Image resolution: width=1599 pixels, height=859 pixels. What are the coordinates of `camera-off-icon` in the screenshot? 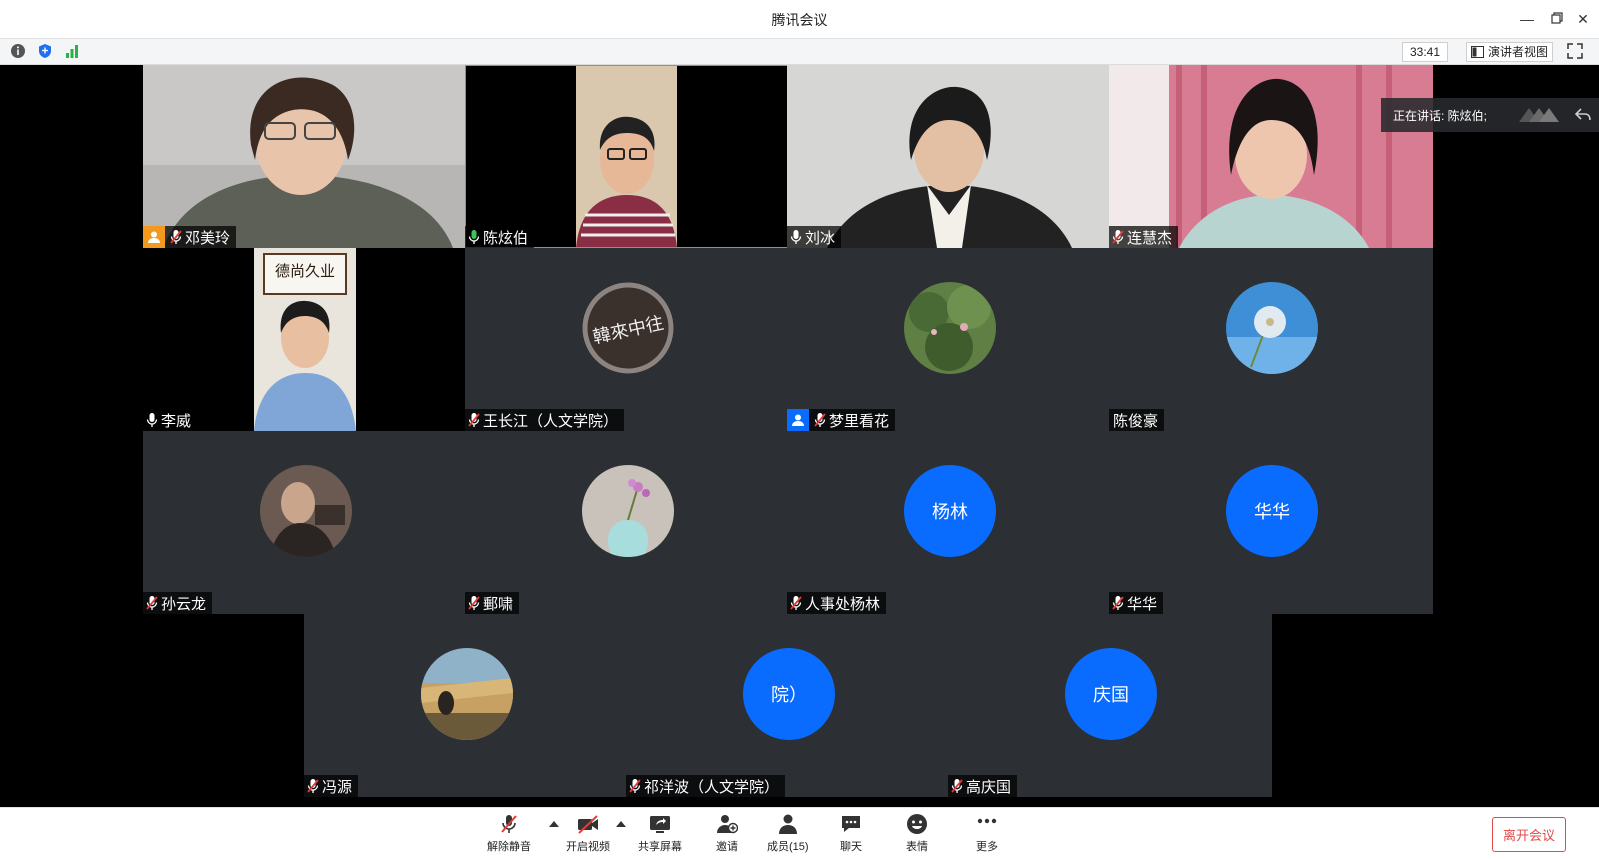 It's located at (588, 824).